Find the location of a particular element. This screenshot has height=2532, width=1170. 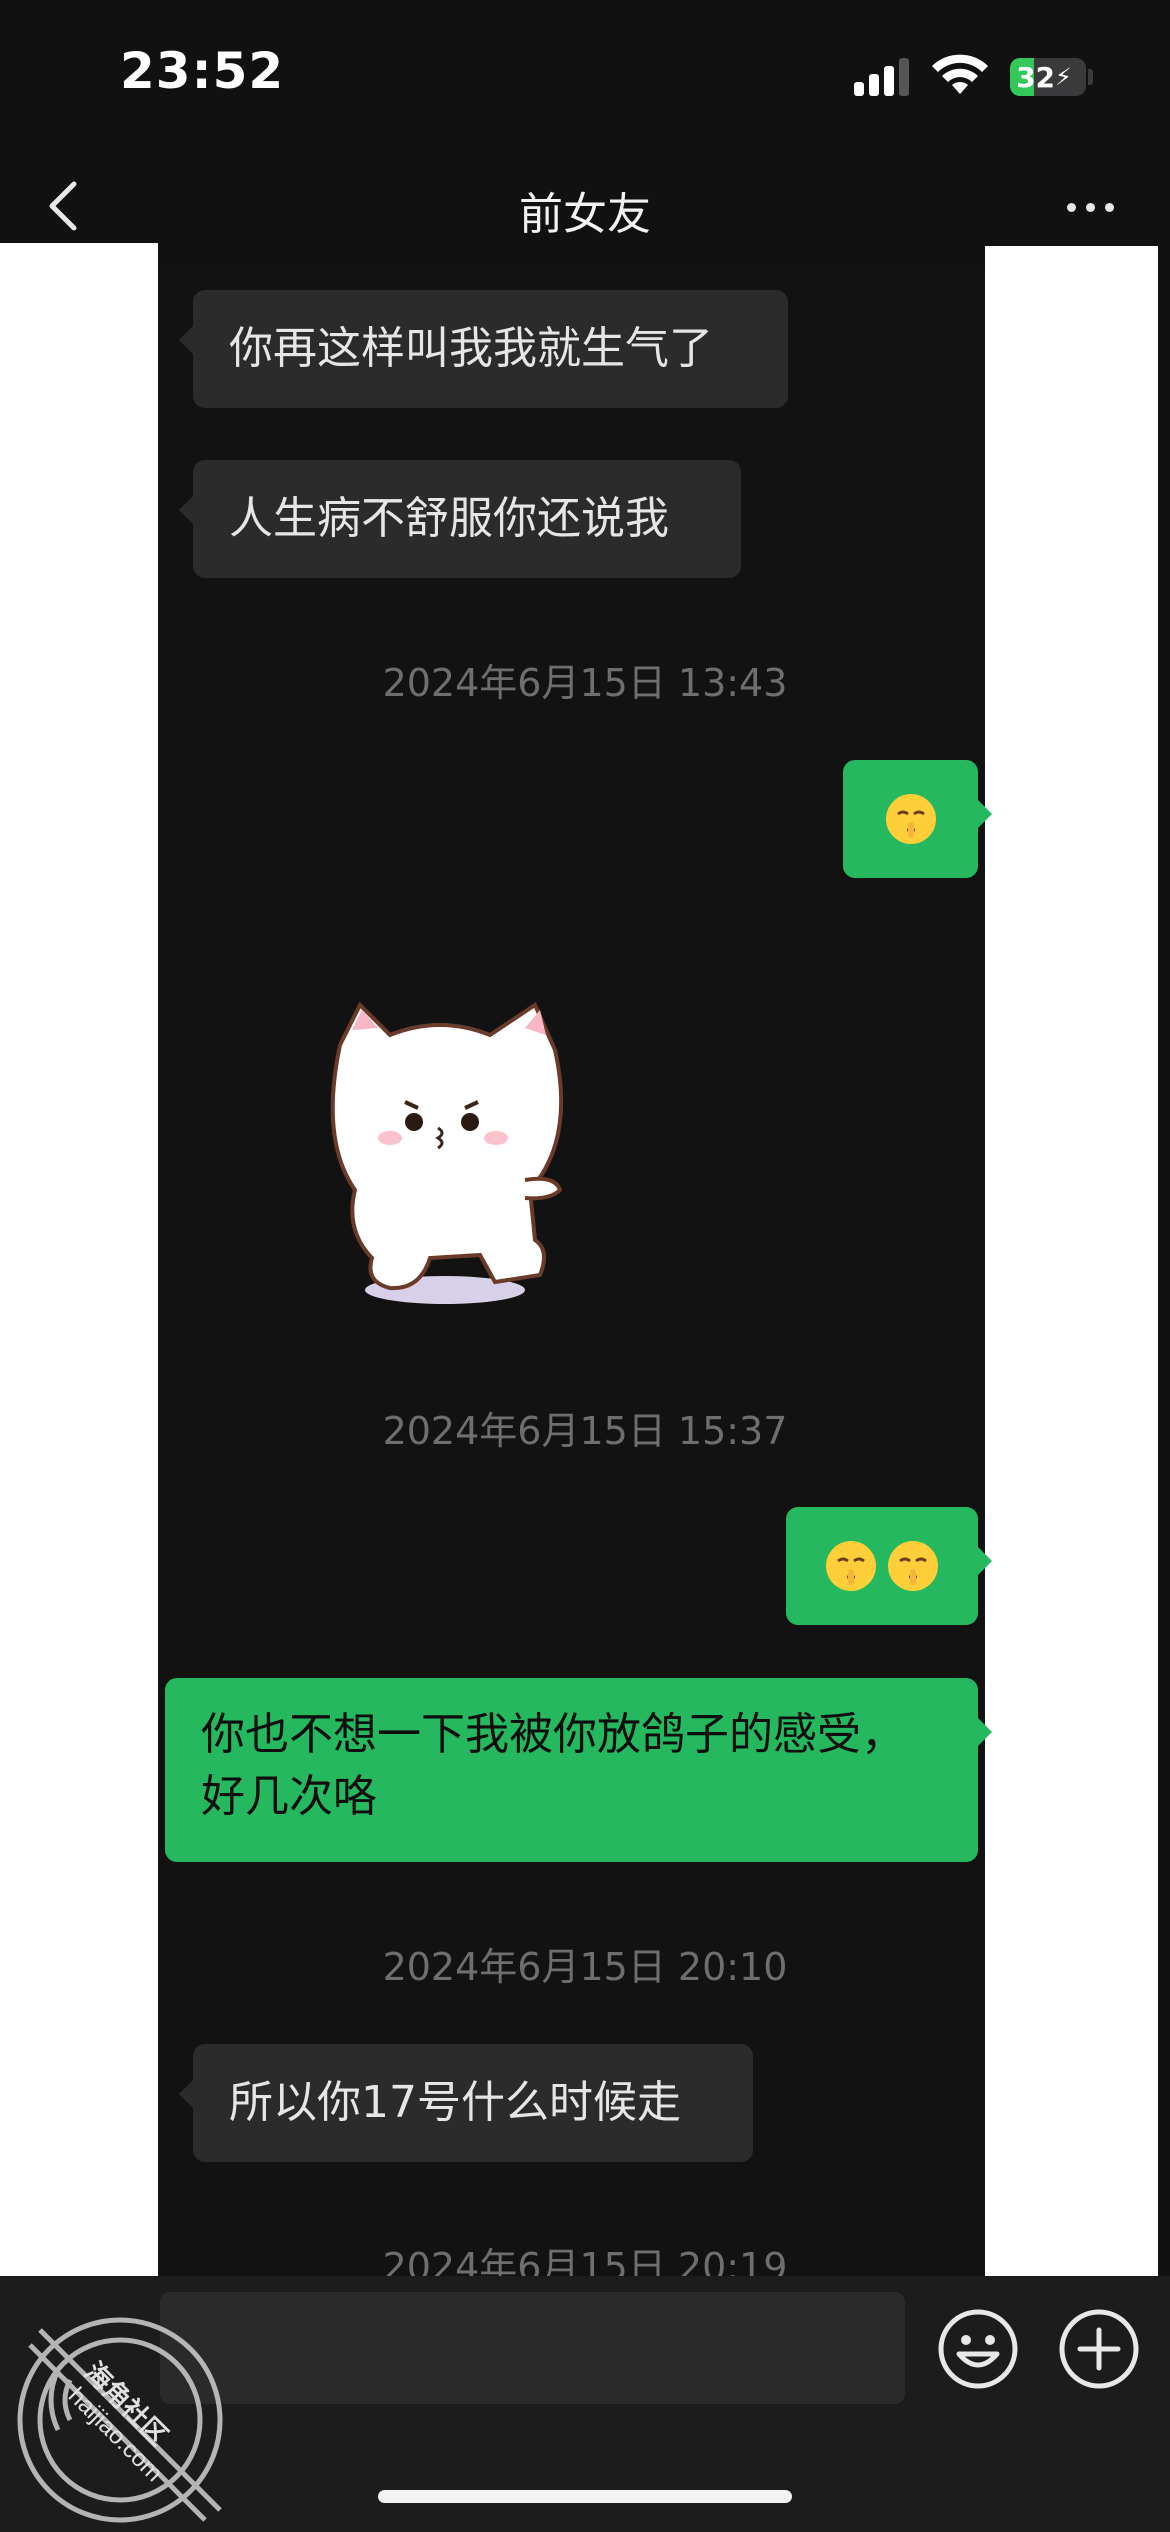

wifi-icon is located at coordinates (960, 74).